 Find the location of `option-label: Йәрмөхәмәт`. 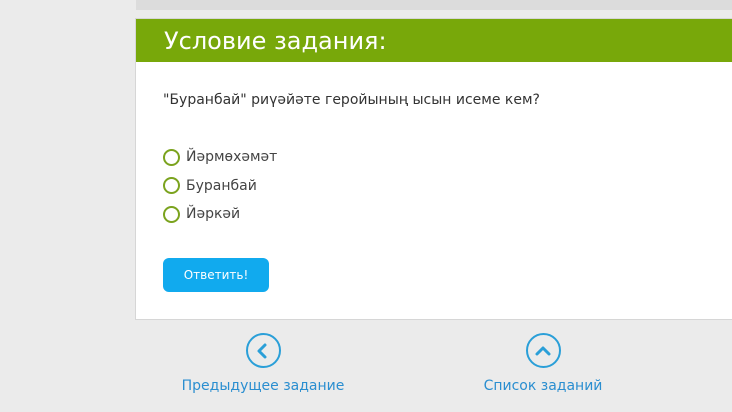

option-label: Йәрмөхәмәт is located at coordinates (232, 157).